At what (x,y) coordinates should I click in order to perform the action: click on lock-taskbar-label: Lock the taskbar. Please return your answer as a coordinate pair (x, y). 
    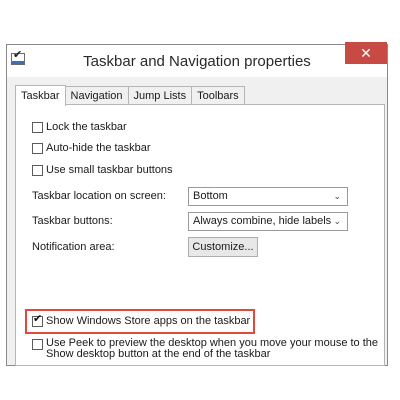
    Looking at the image, I should click on (86, 127).